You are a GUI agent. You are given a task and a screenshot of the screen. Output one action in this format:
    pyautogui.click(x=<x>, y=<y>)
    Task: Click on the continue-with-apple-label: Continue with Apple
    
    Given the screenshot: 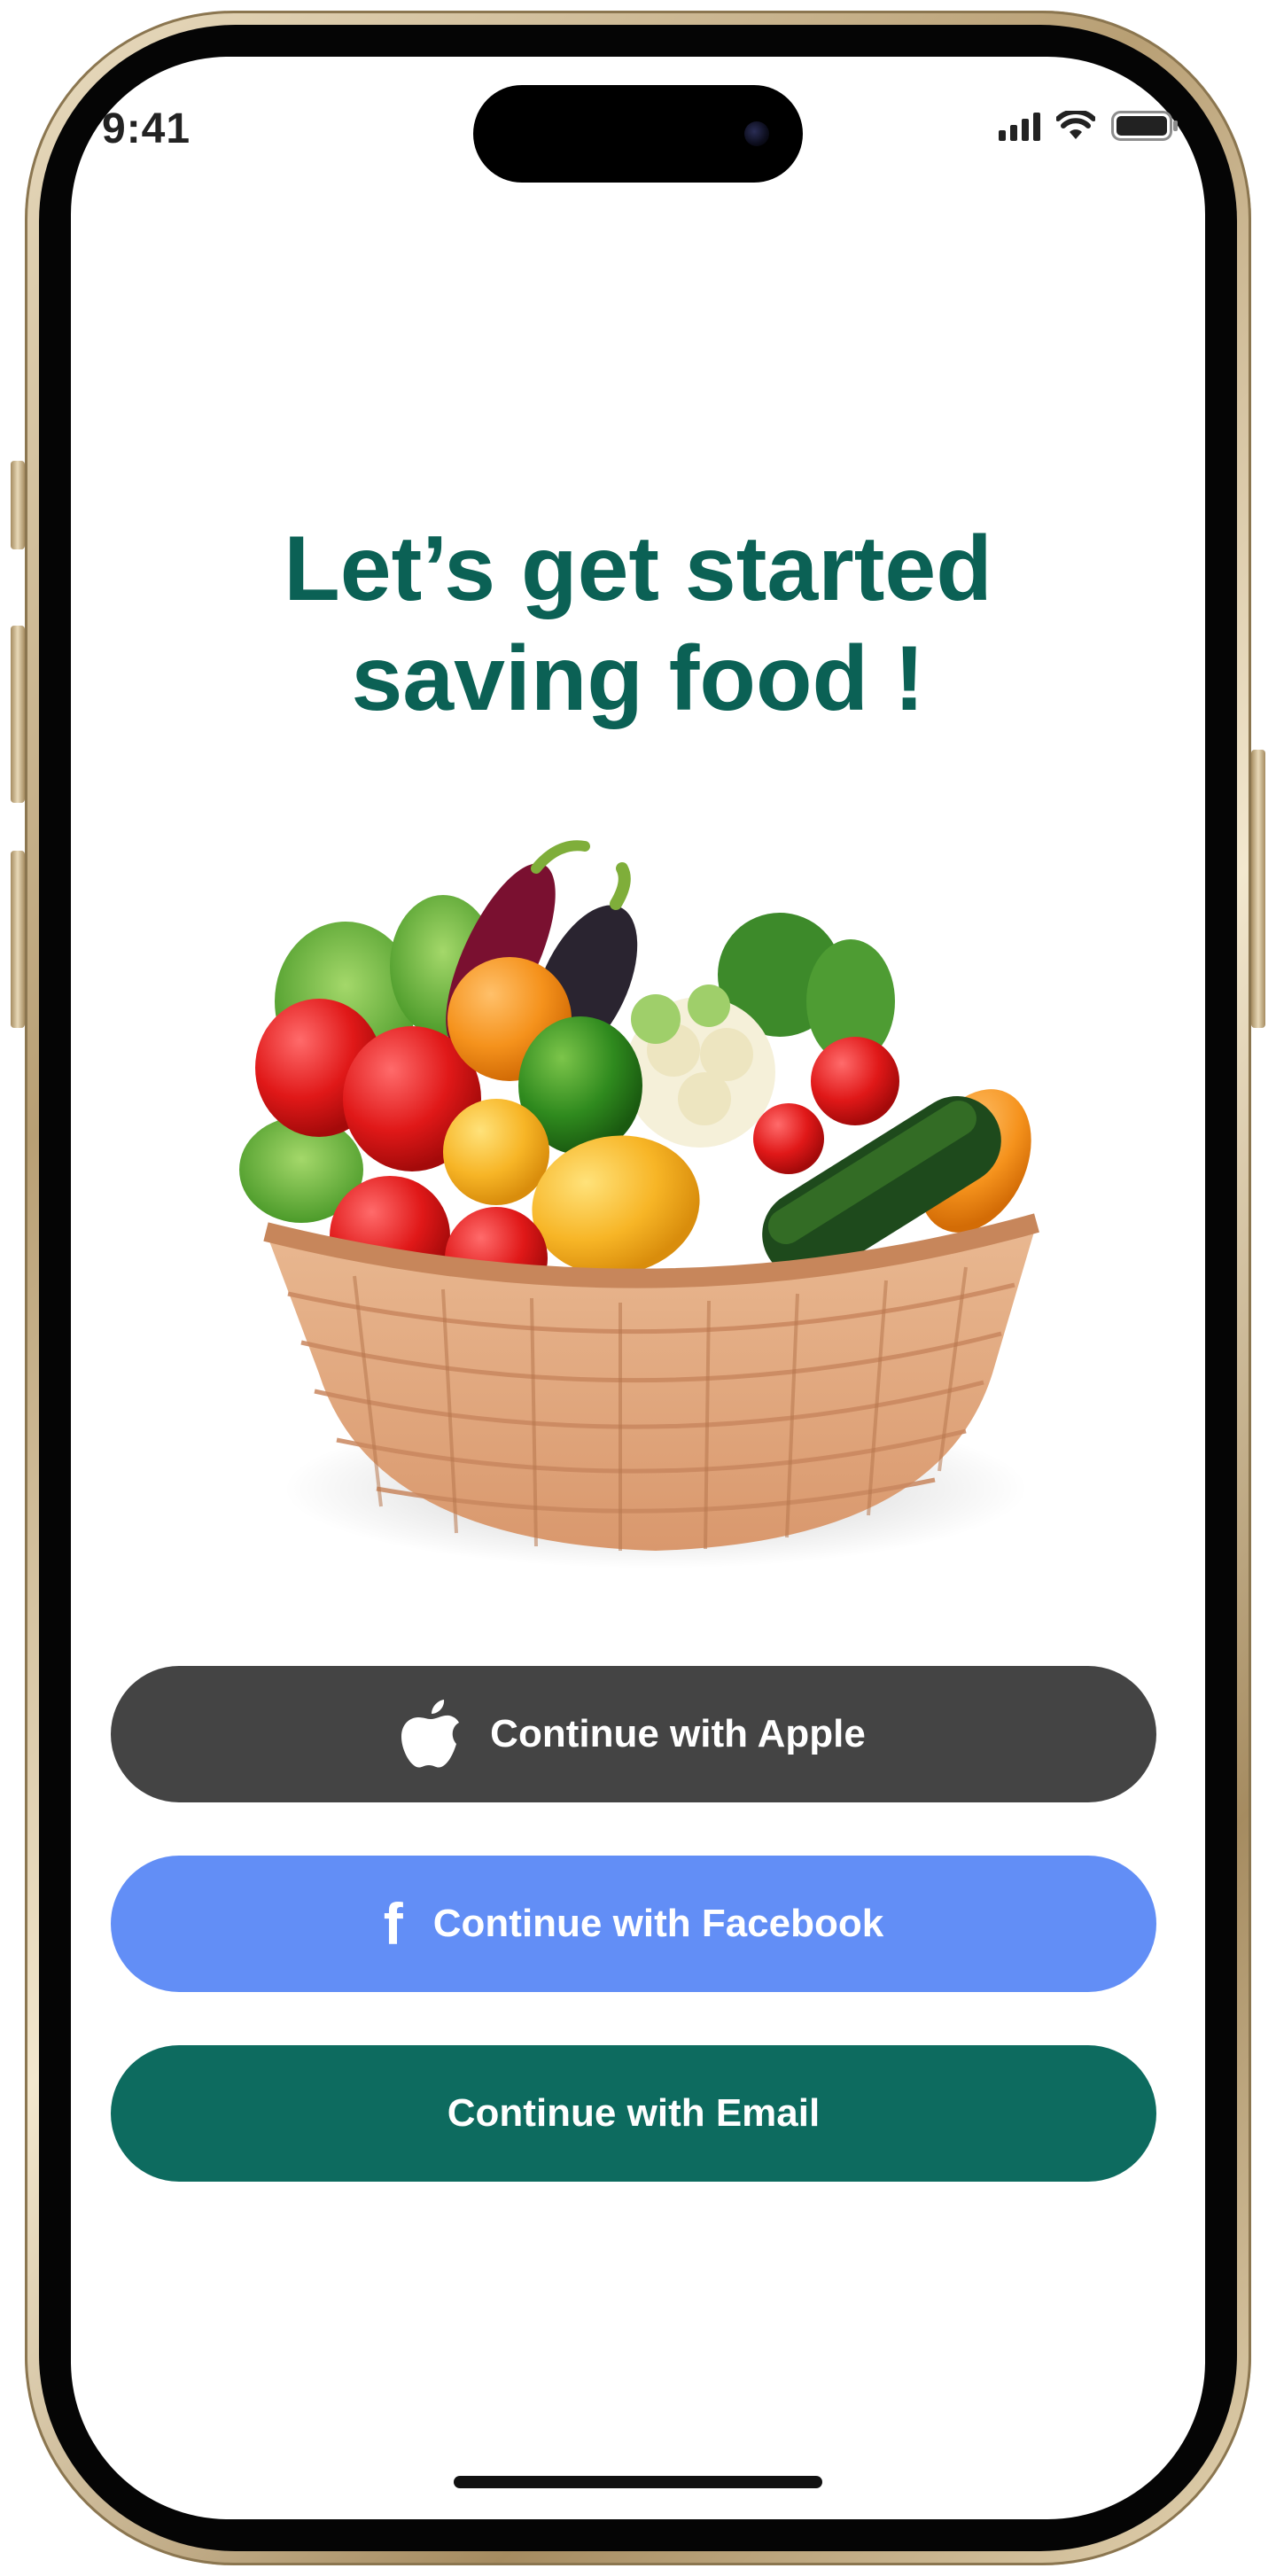 What is the action you would take?
    pyautogui.click(x=678, y=1733)
    